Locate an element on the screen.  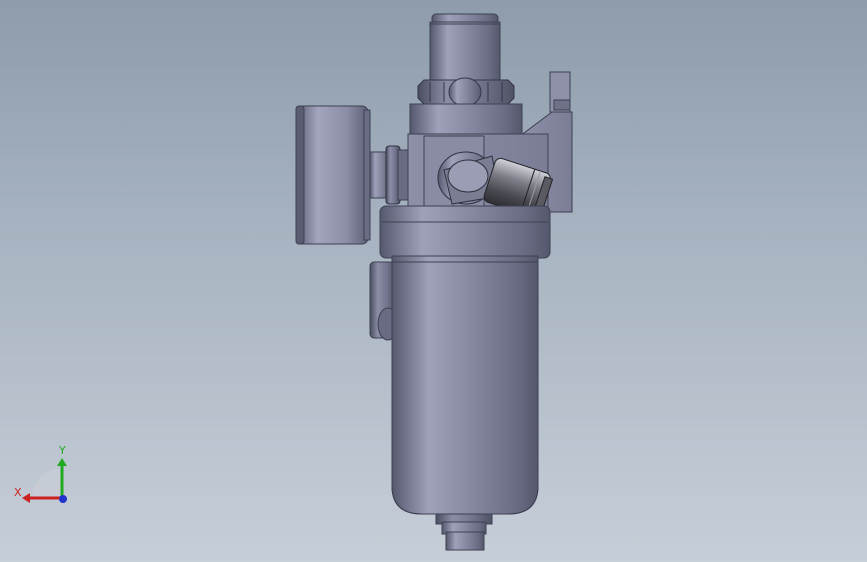
x-axis-label: X is located at coordinates (18, 492).